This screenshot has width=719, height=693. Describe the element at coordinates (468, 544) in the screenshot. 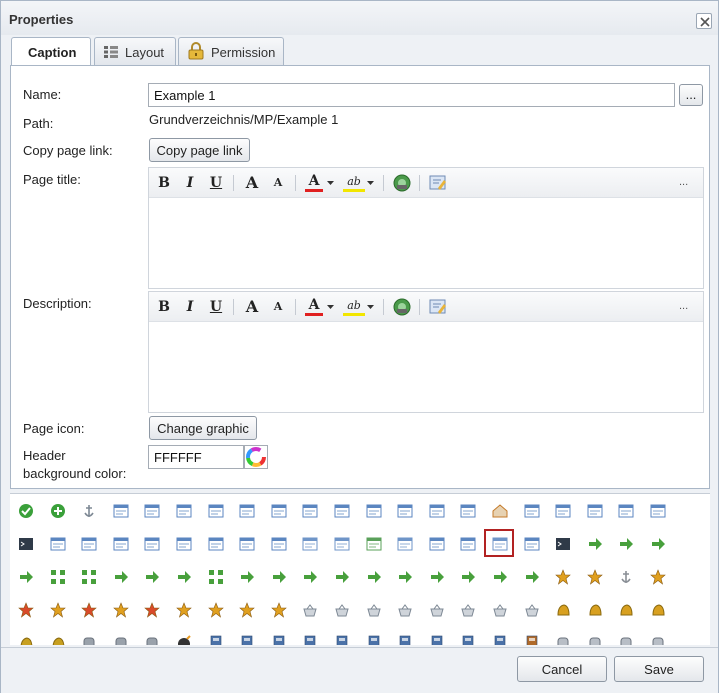

I see `gallery-sel-icon` at that location.